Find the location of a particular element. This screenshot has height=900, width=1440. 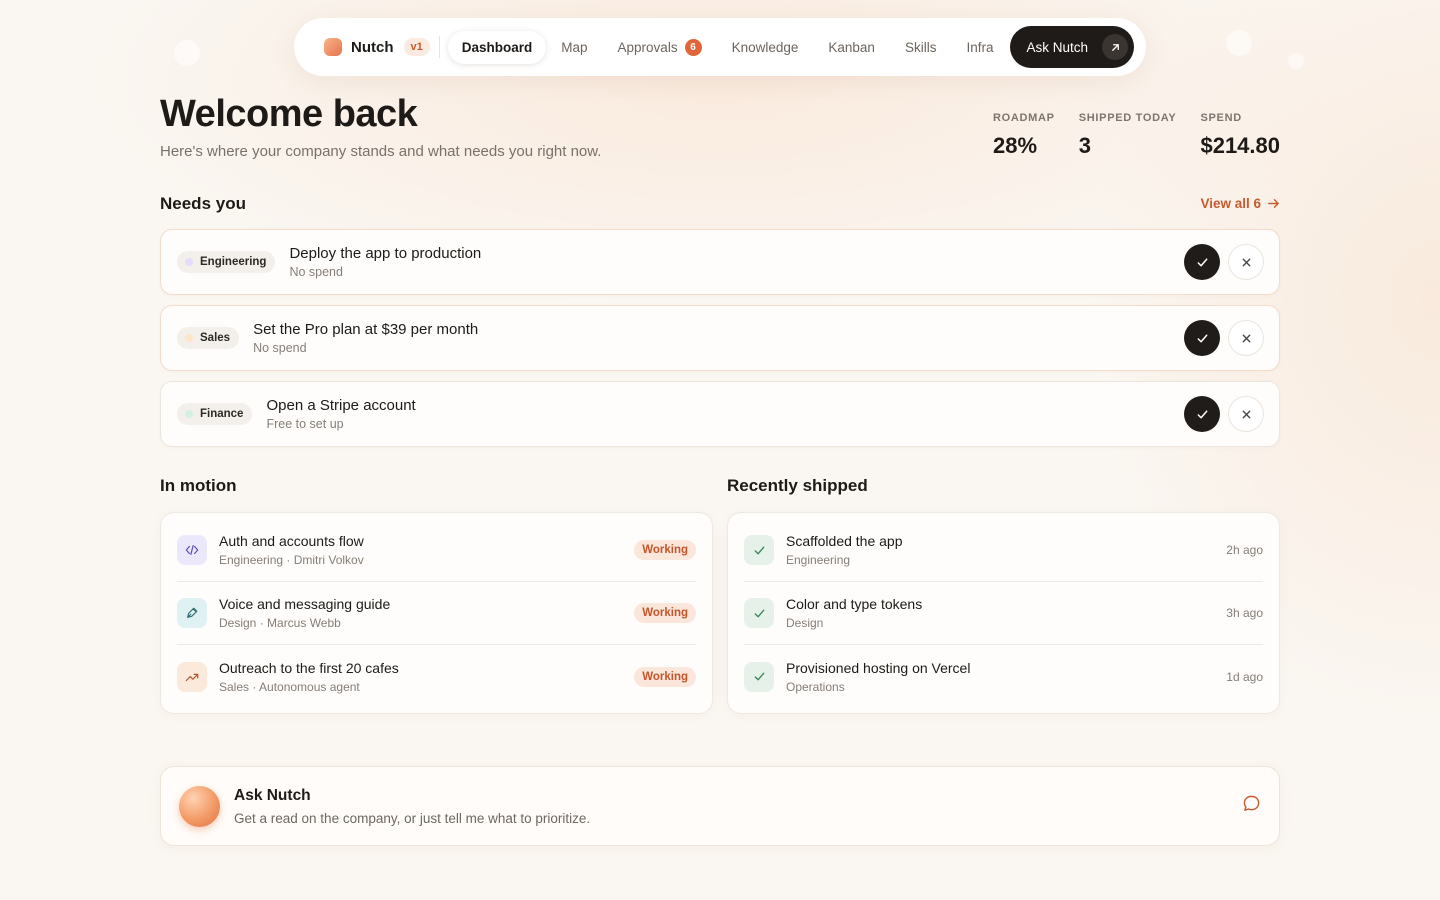

item-meta: Design is located at coordinates (805, 623).